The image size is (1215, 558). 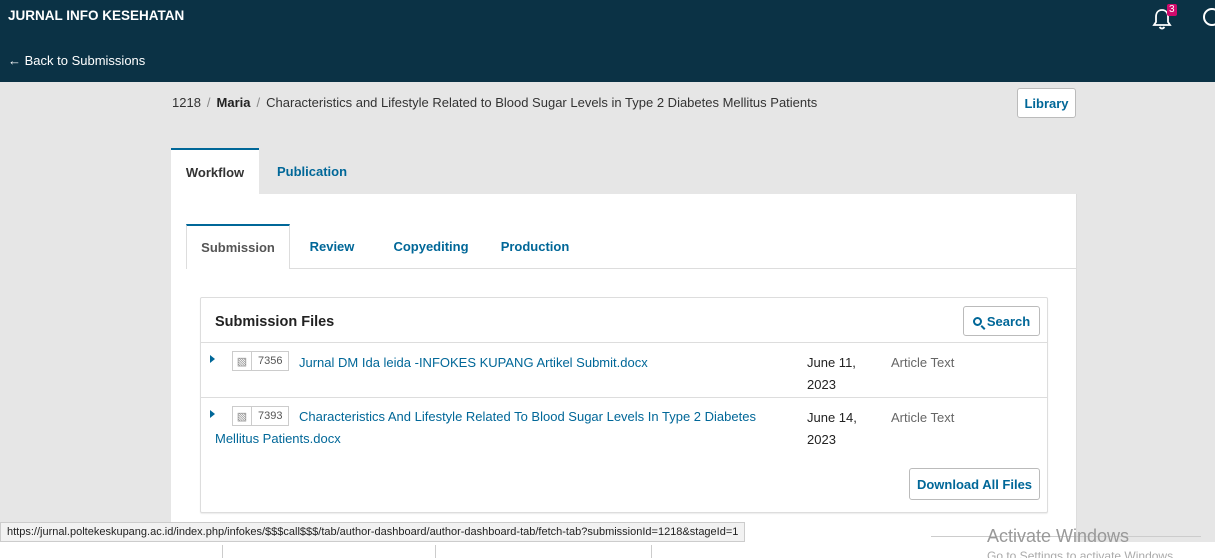 I want to click on file-date: June 11, 2023, so click(x=831, y=373).